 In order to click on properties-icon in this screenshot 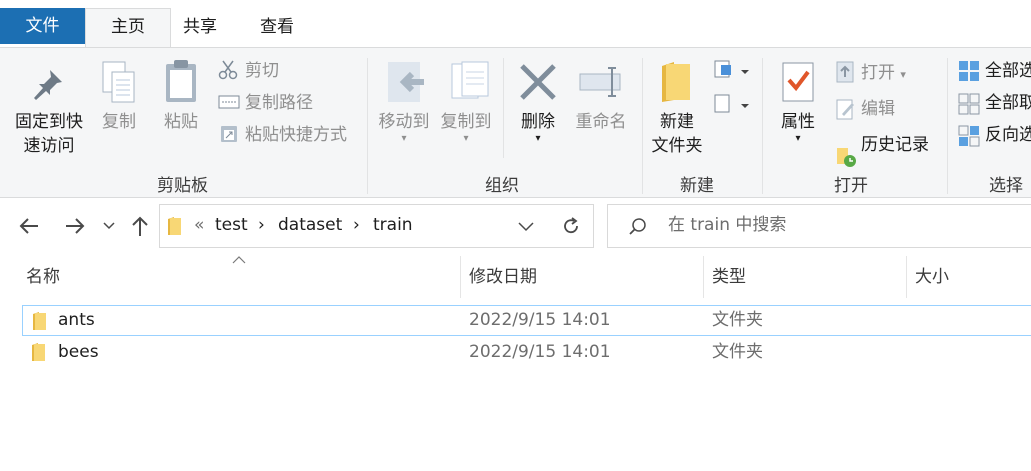, I will do `click(798, 82)`.